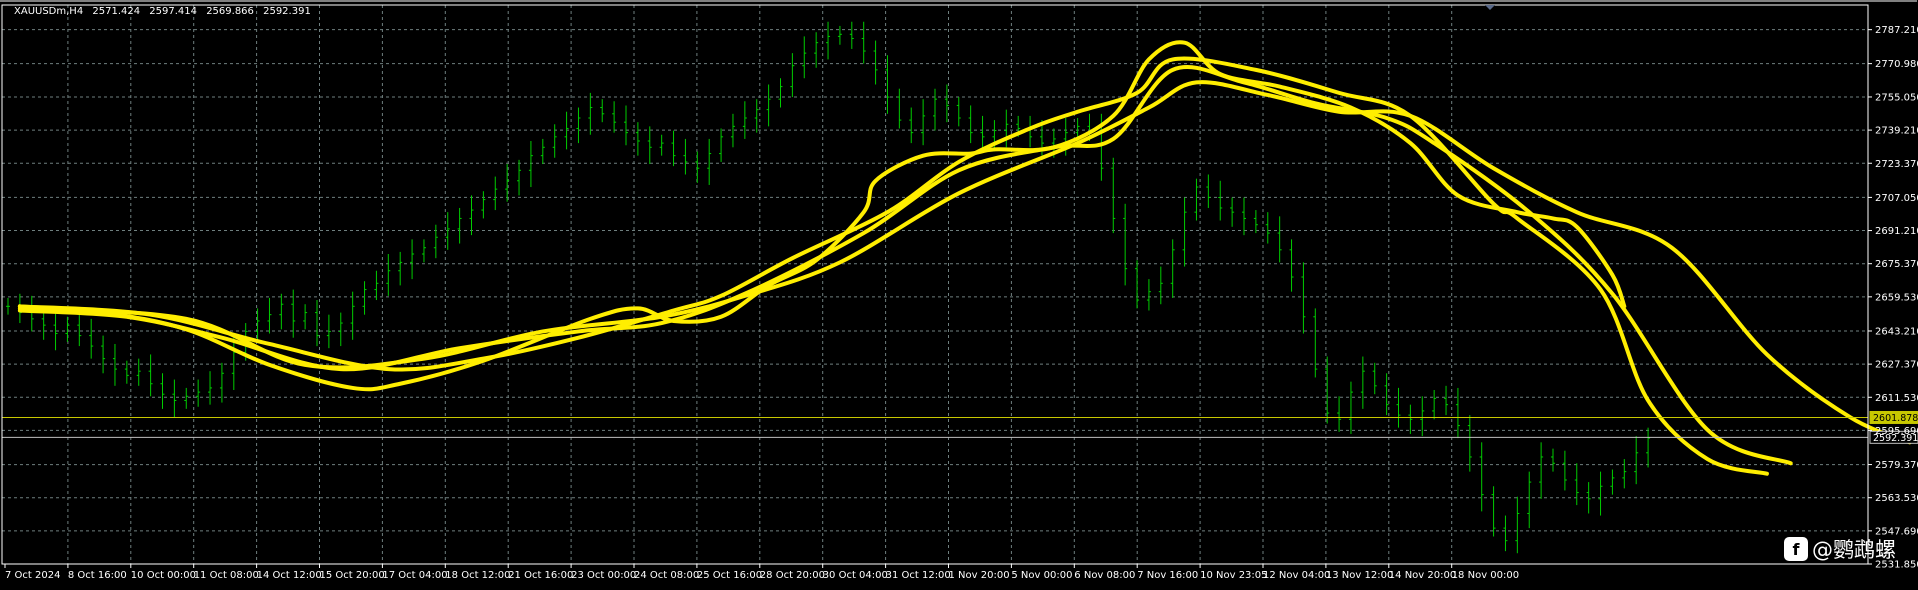  Describe the element at coordinates (1896, 431) in the screenshot. I see `y-tick-label: 2595.690` at that location.